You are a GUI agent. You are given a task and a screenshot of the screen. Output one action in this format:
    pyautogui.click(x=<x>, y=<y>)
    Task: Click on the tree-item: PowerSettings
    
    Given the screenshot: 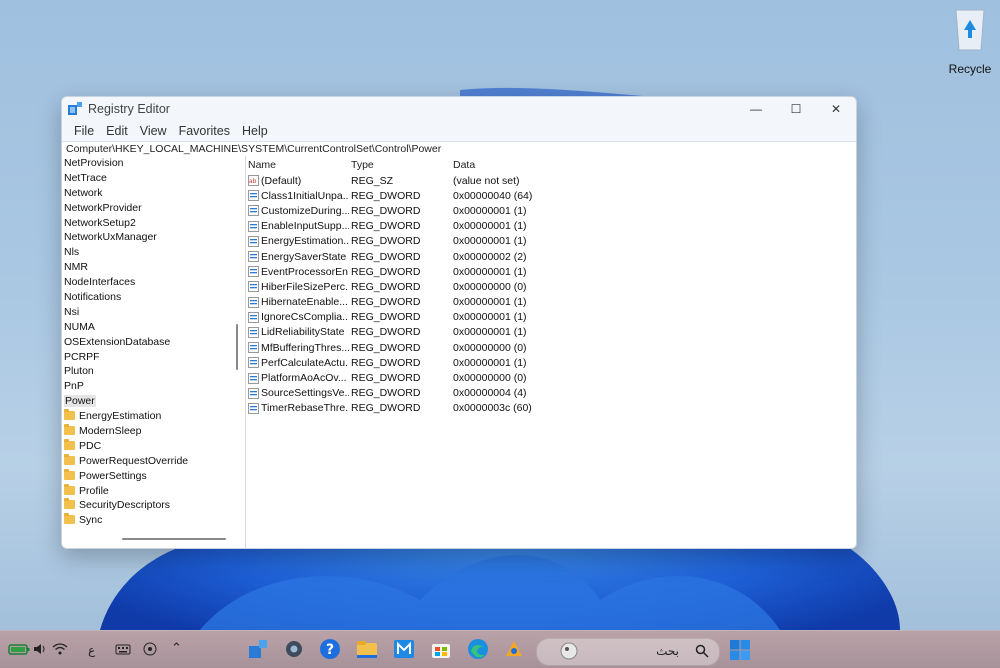 What is the action you would take?
    pyautogui.click(x=153, y=476)
    